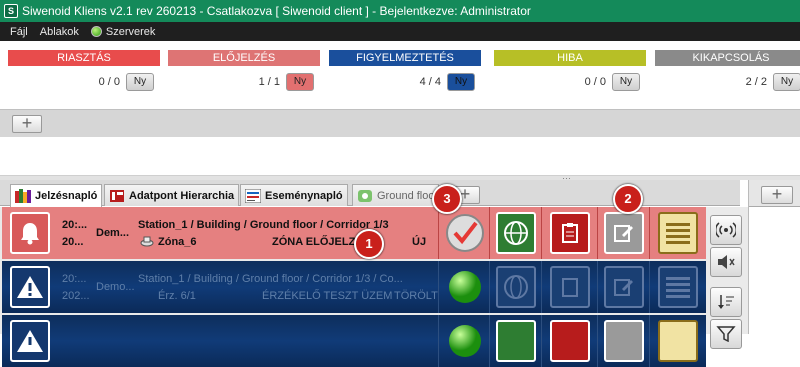  Describe the element at coordinates (96, 31) in the screenshot. I see `server-status-icon` at that location.